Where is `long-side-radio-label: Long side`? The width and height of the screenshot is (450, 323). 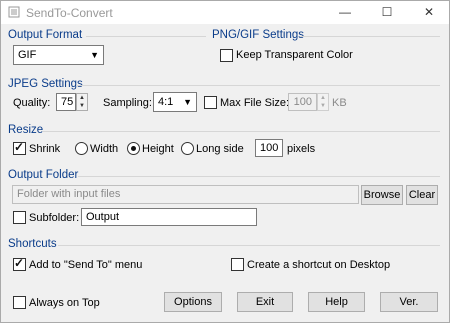 long-side-radio-label: Long side is located at coordinates (220, 149).